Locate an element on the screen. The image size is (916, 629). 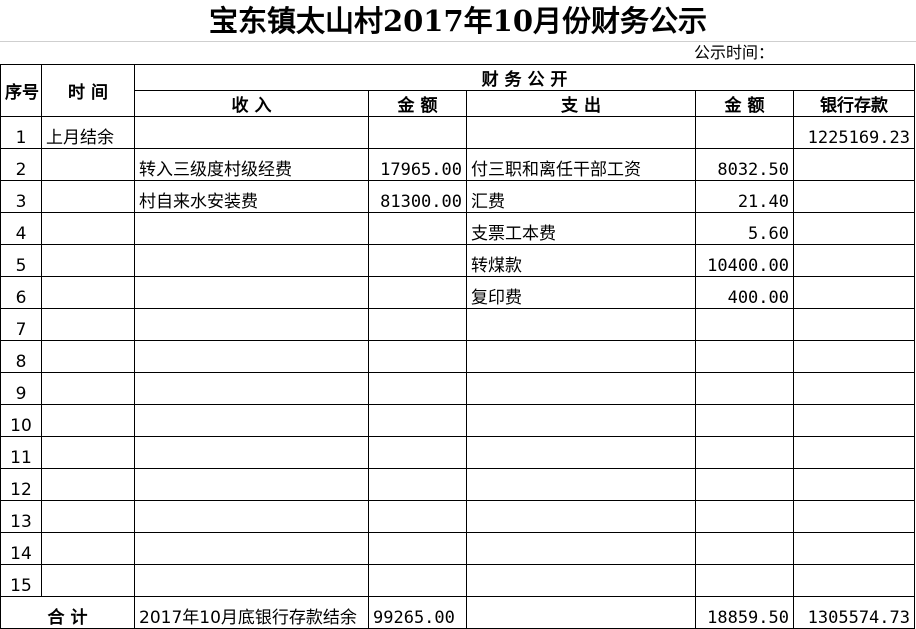
total-label: 合 计 is located at coordinates (67, 612).